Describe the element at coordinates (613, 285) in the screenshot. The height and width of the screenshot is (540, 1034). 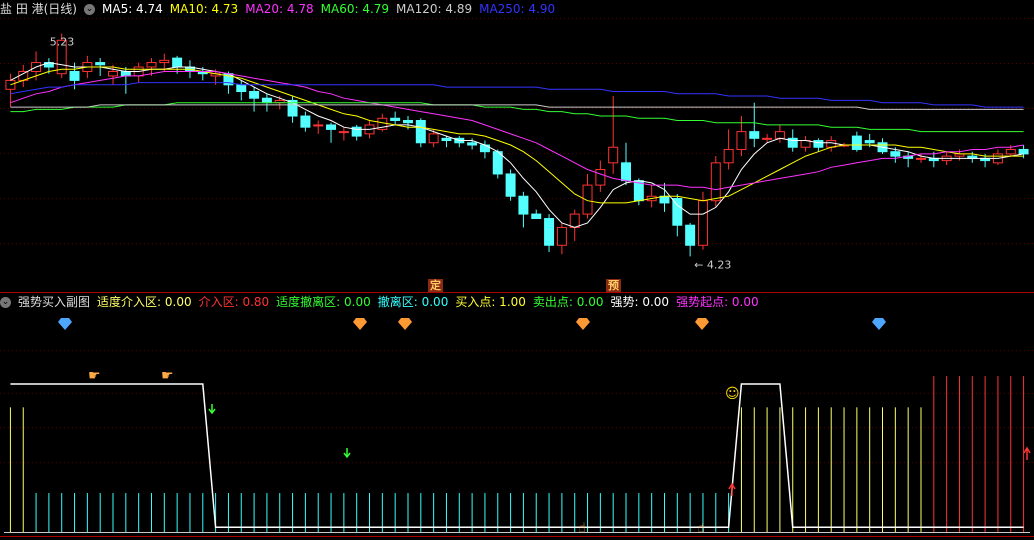
I see `marker-yu: 预` at that location.